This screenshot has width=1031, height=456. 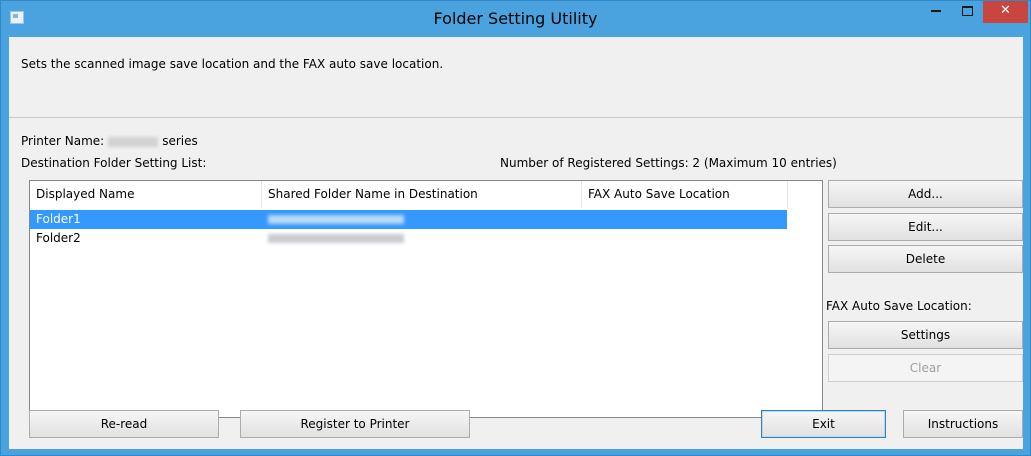 What do you see at coordinates (63, 141) in the screenshot?
I see `printer-name-label: Printer Name:` at bounding box center [63, 141].